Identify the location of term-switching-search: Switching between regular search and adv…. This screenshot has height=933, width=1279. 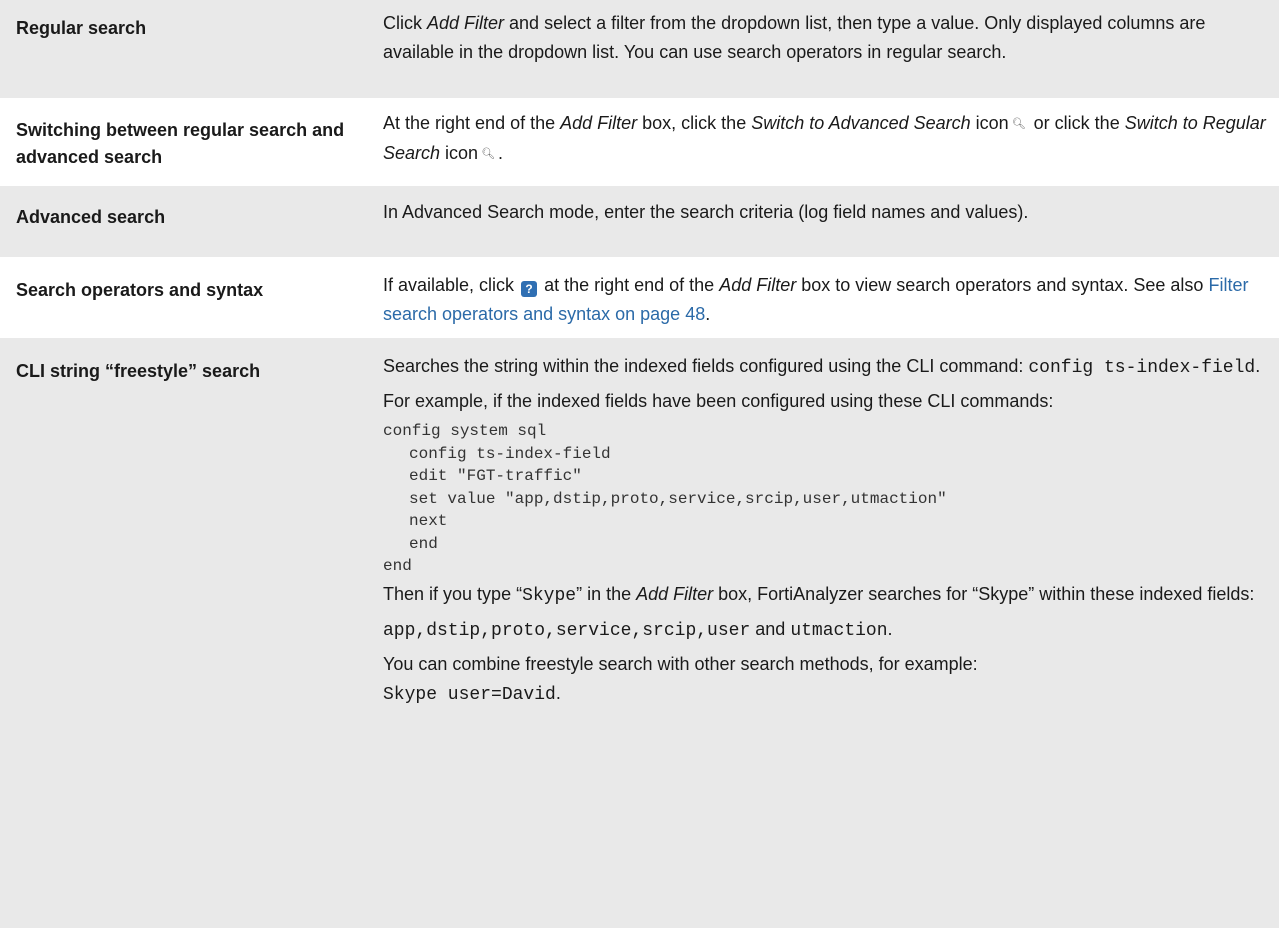
(180, 143).